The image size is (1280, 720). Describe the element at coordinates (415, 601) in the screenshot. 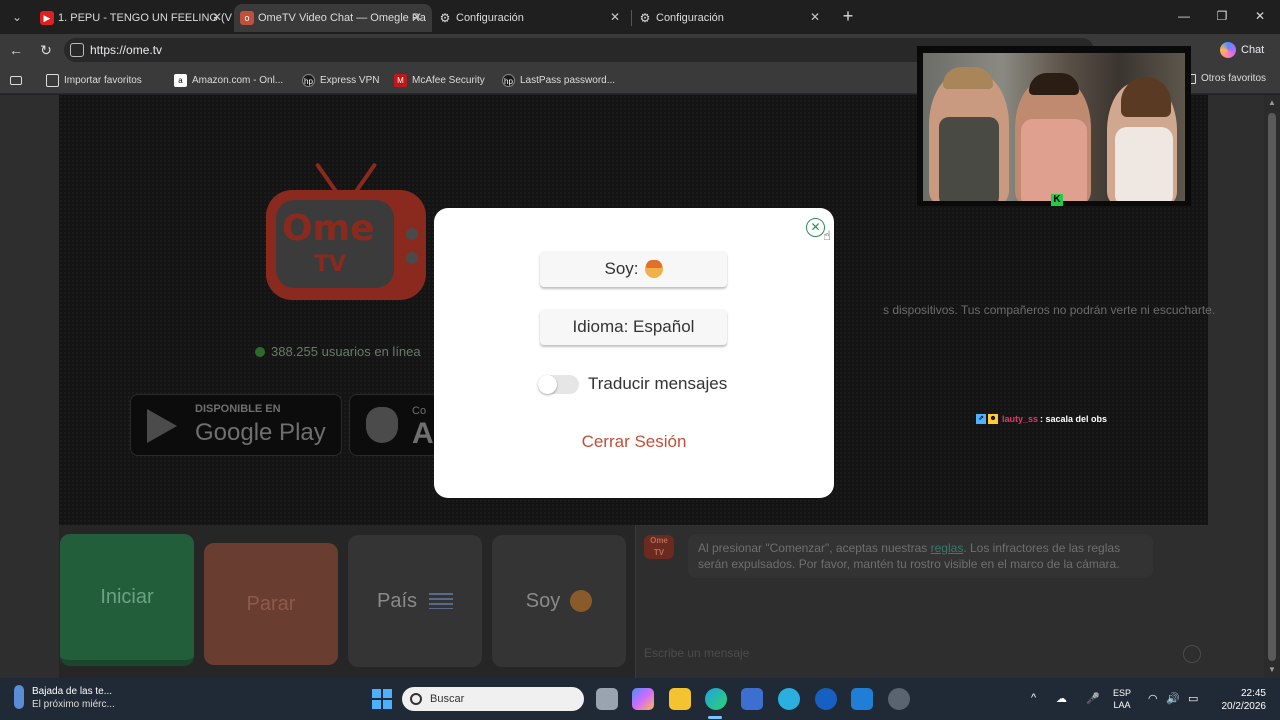

I see `country-button: País` at that location.